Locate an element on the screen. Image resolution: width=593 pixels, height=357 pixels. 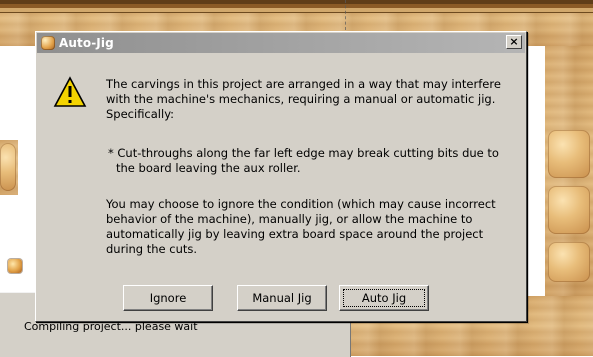
close-button: × is located at coordinates (514, 42).